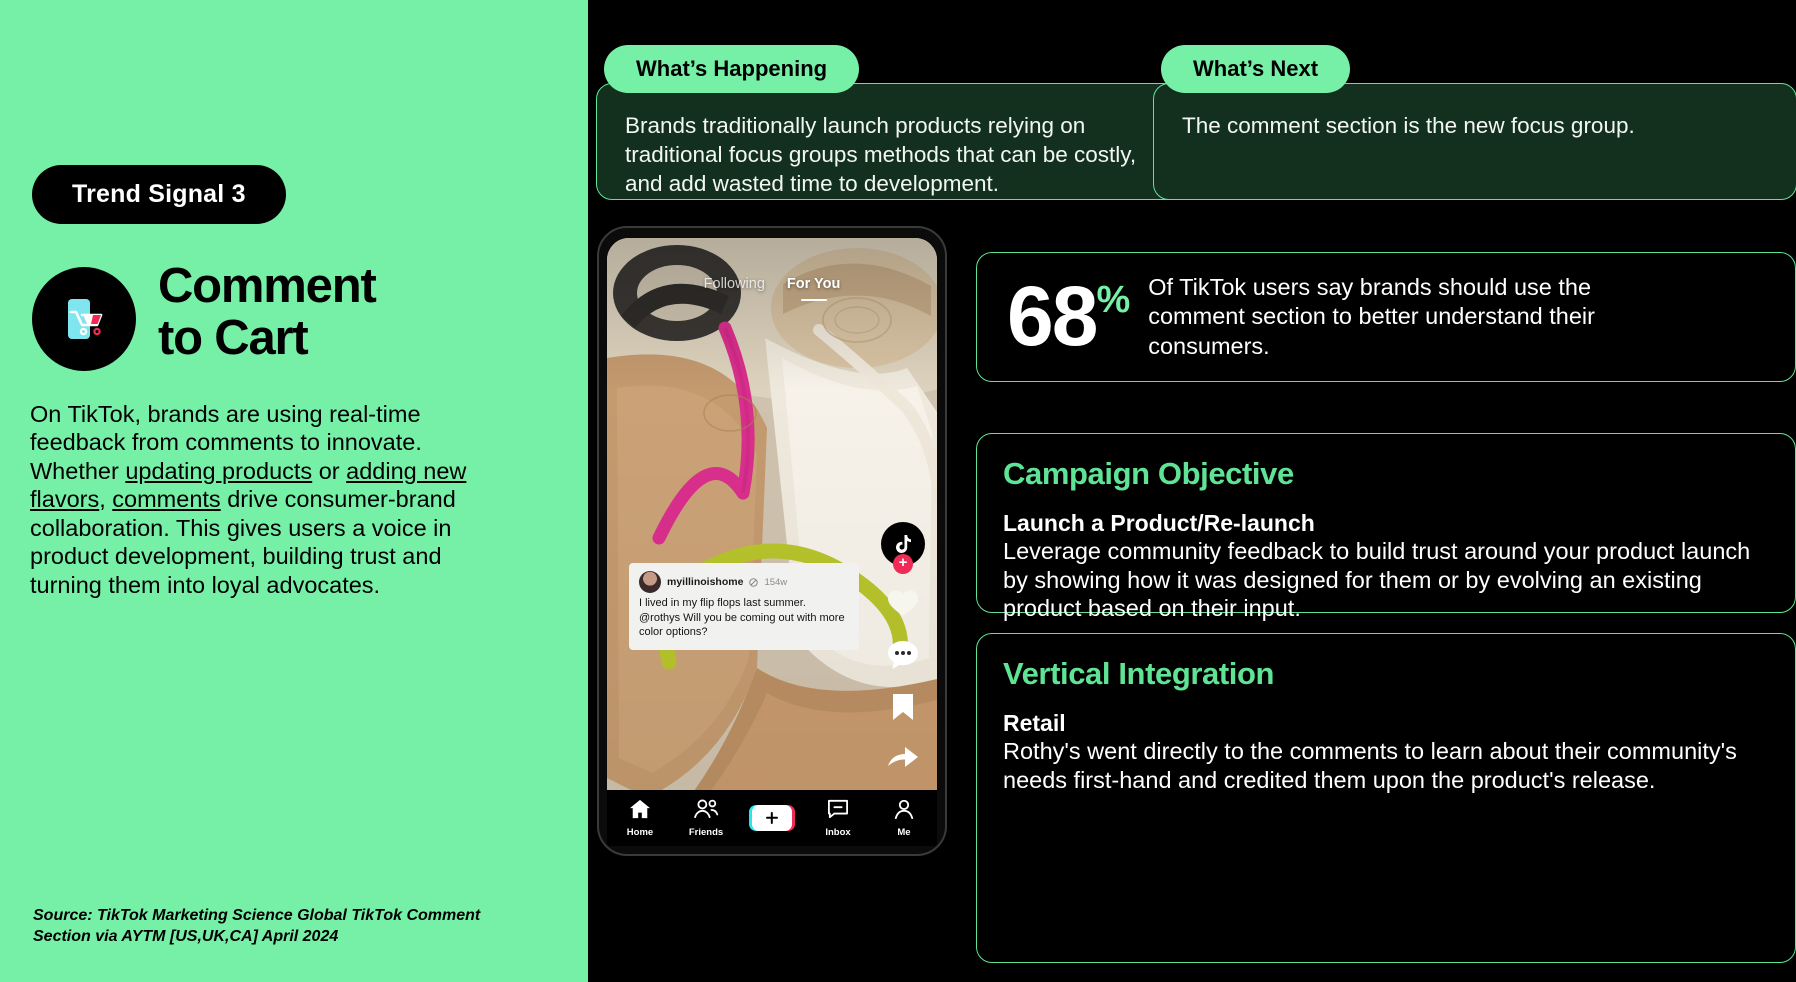 This screenshot has height=982, width=1796. I want to click on comment-header: myillinoishome 154w, so click(744, 582).